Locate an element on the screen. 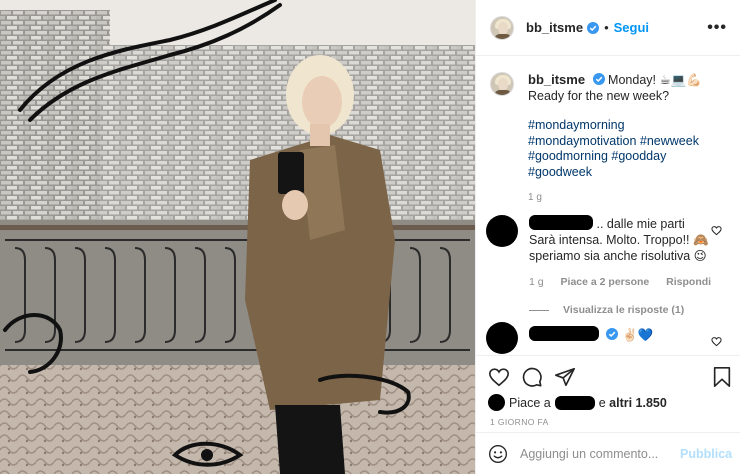  comment-item: ✌🏻💙 is located at coordinates (611, 338).